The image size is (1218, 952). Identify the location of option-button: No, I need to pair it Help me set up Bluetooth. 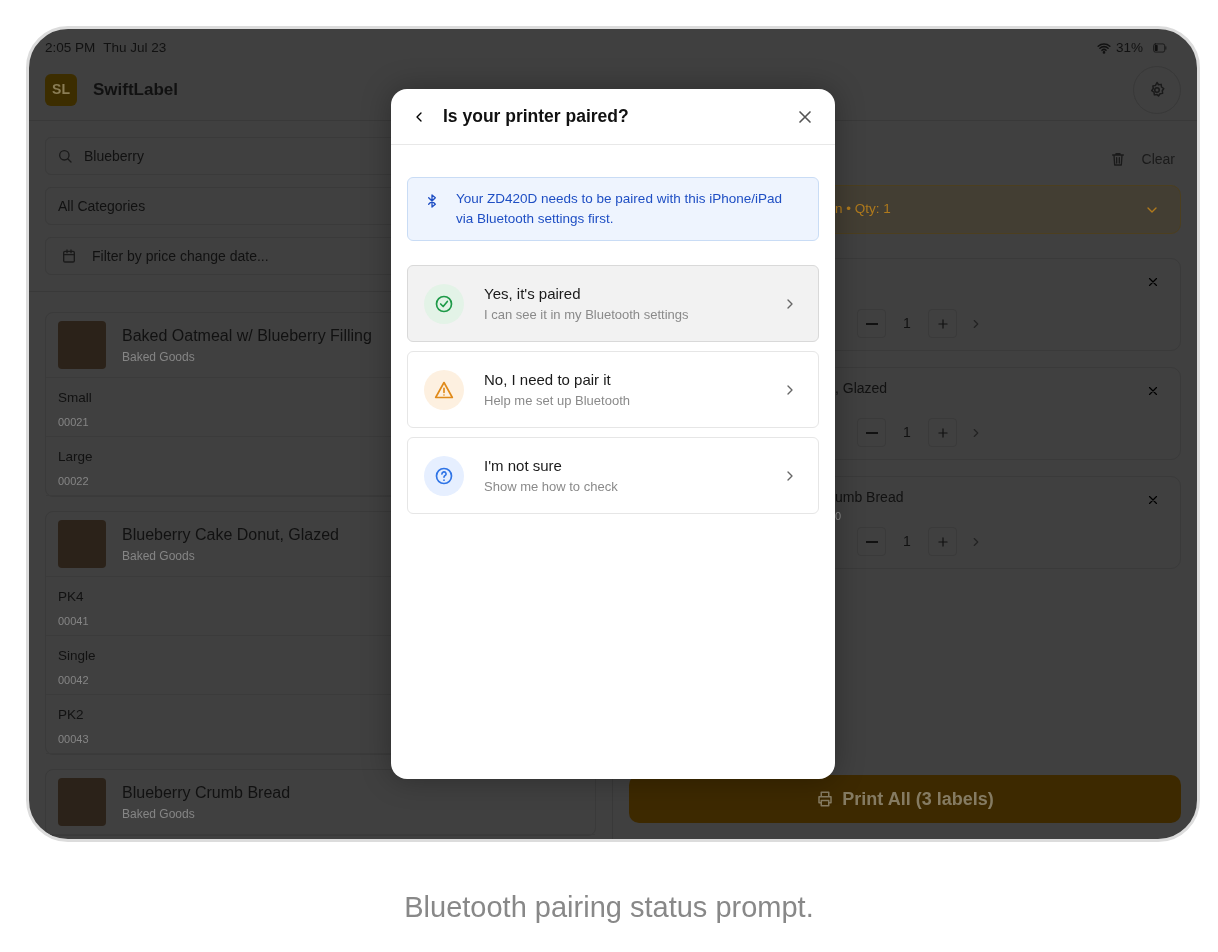
(613, 389).